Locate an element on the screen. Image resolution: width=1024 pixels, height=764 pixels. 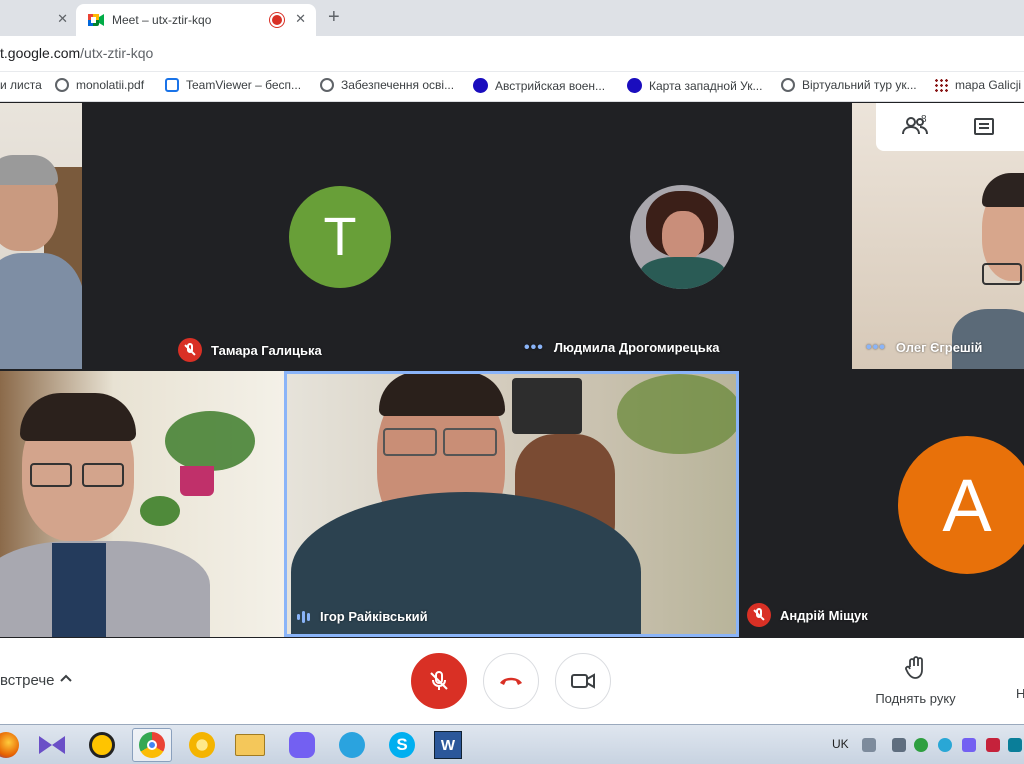
tab-meet: Meet – utx-ztir-kqo ✕ is located at coordinates (196, 20).